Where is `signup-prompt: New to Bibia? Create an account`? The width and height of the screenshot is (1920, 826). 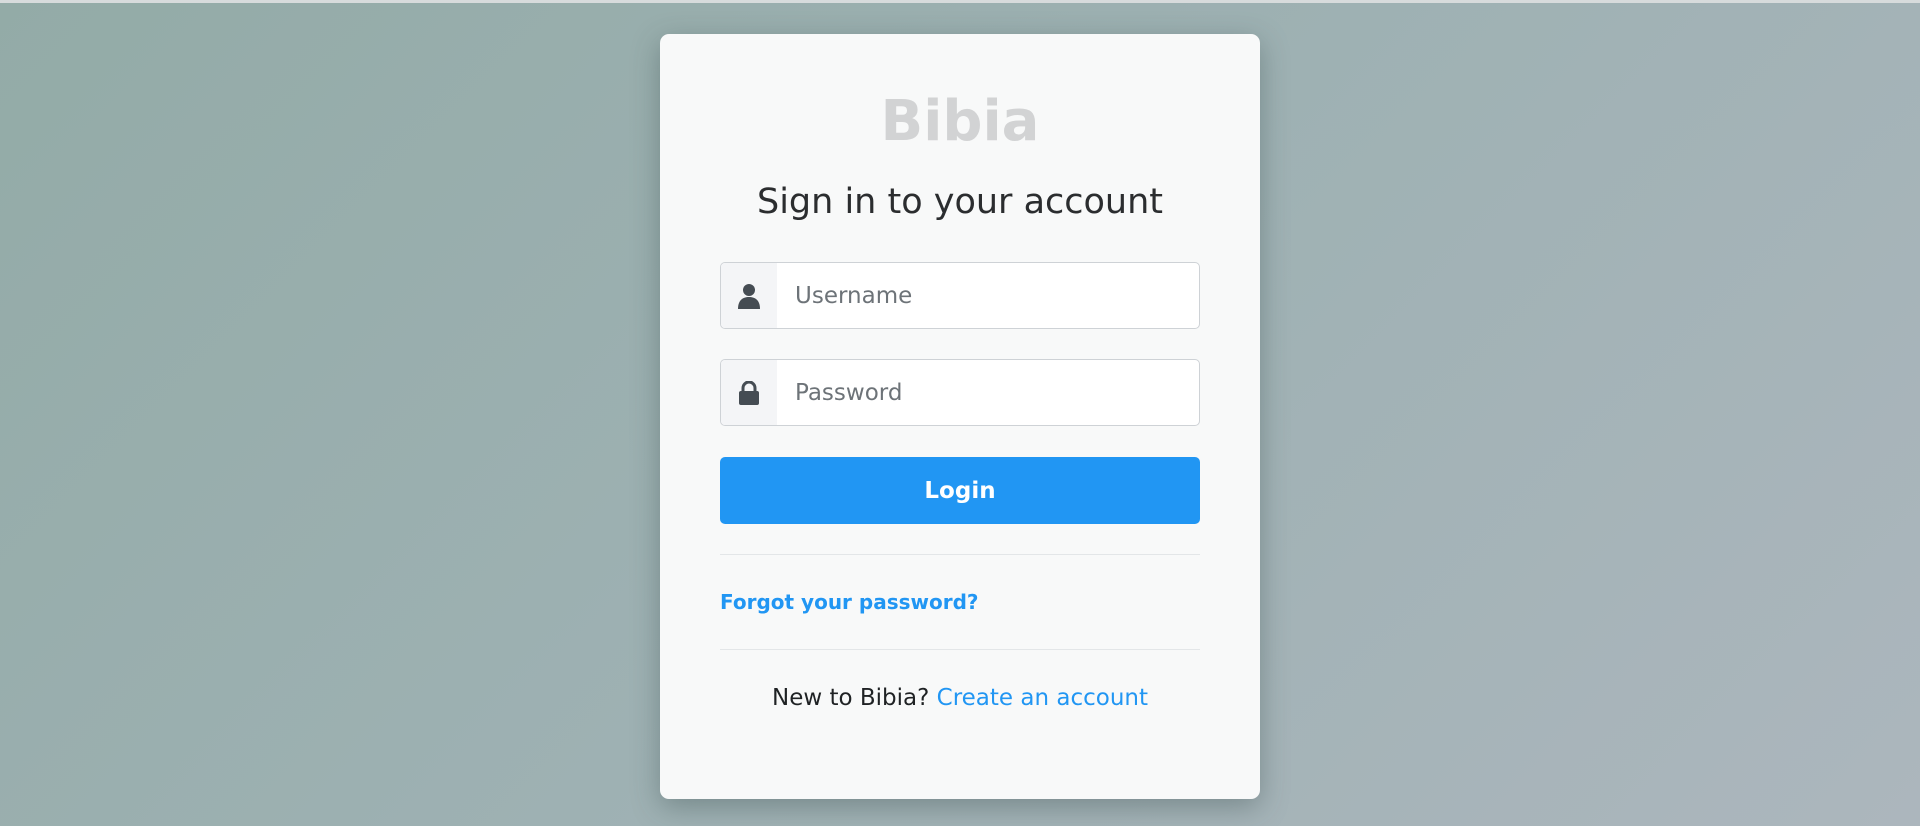
signup-prompt: New to Bibia? Create an account is located at coordinates (960, 698).